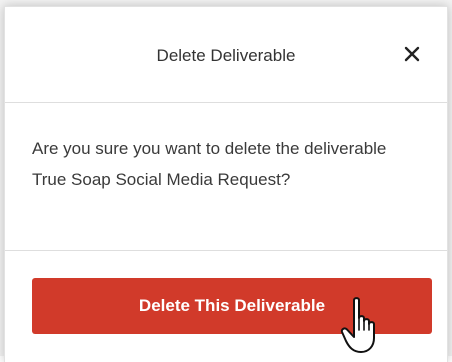 This screenshot has height=362, width=452. I want to click on close-icon, so click(412, 54).